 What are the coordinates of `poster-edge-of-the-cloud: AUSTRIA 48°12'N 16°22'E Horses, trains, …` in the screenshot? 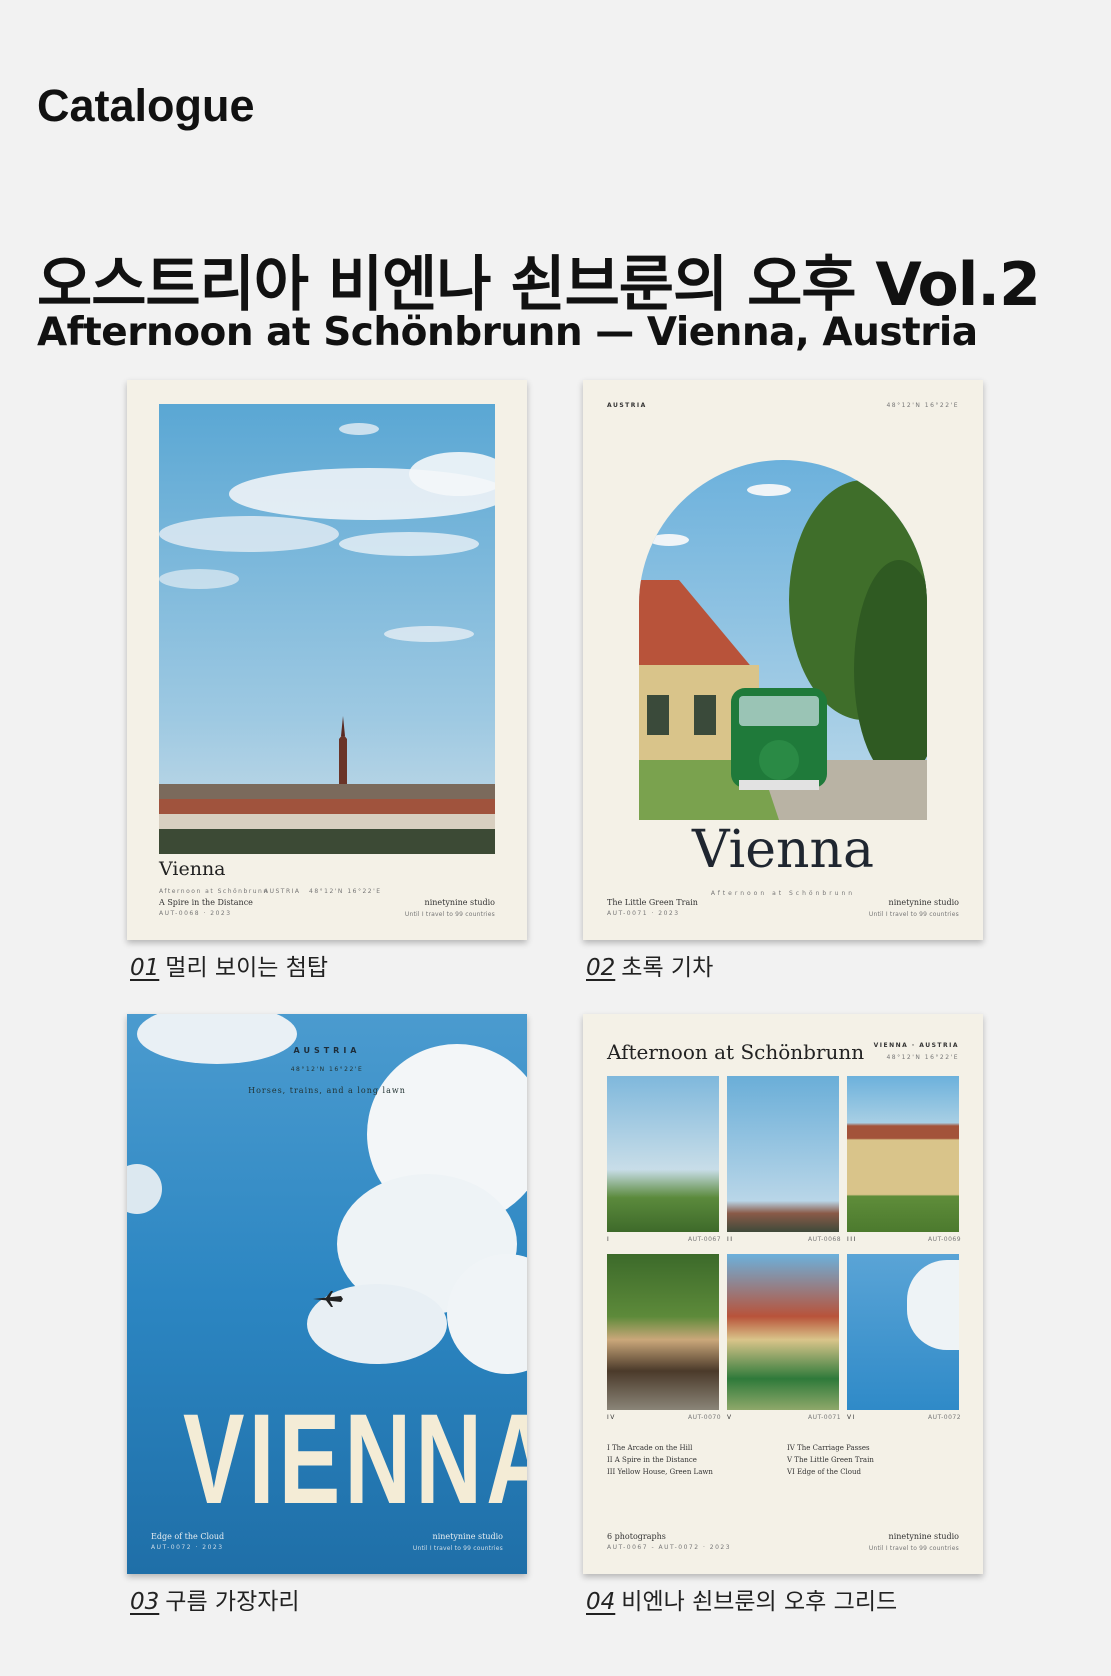 It's located at (327, 1294).